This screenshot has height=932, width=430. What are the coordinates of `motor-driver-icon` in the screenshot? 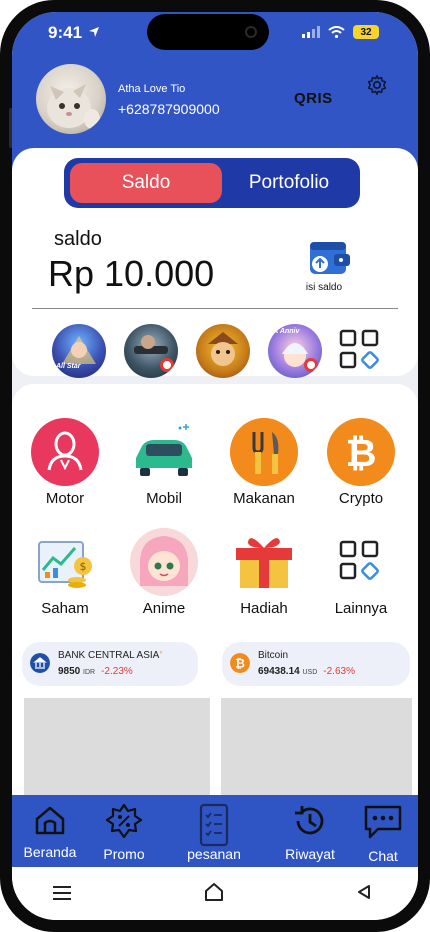 It's located at (65, 452).